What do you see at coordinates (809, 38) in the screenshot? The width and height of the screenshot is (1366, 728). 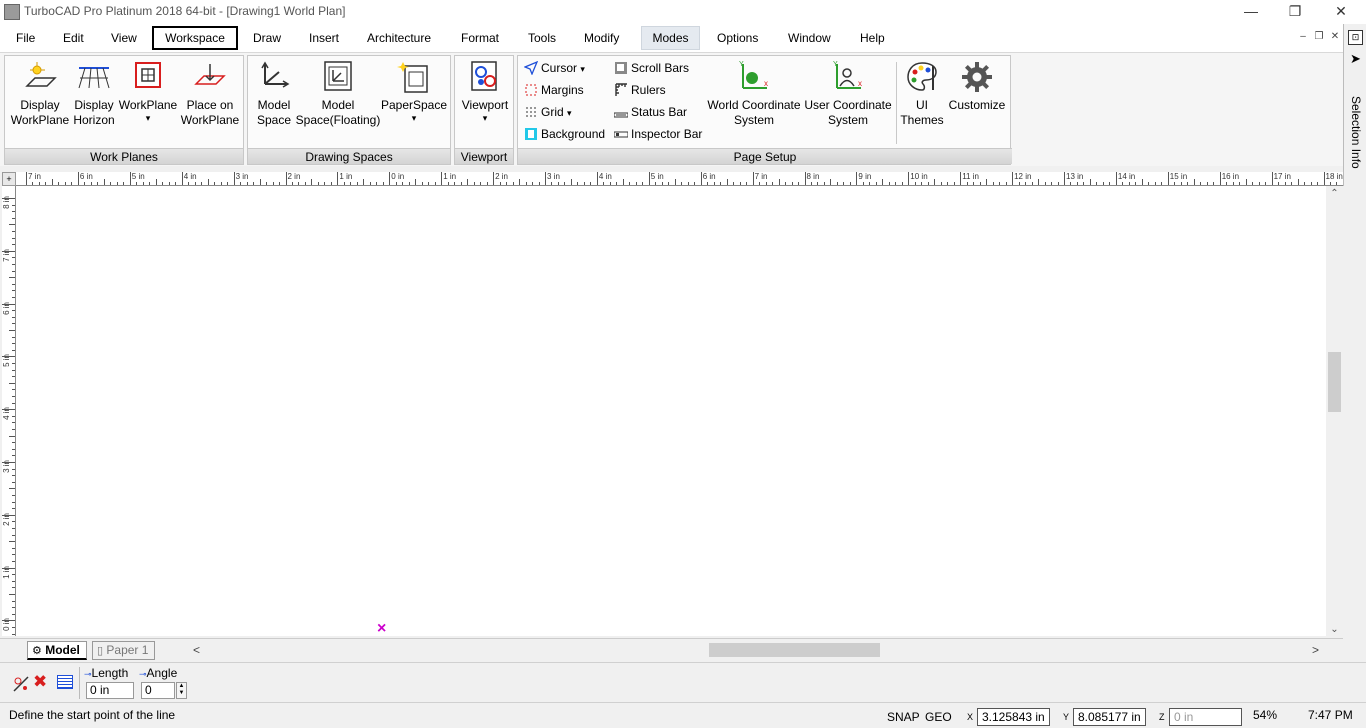 I see `menu-window: Window` at bounding box center [809, 38].